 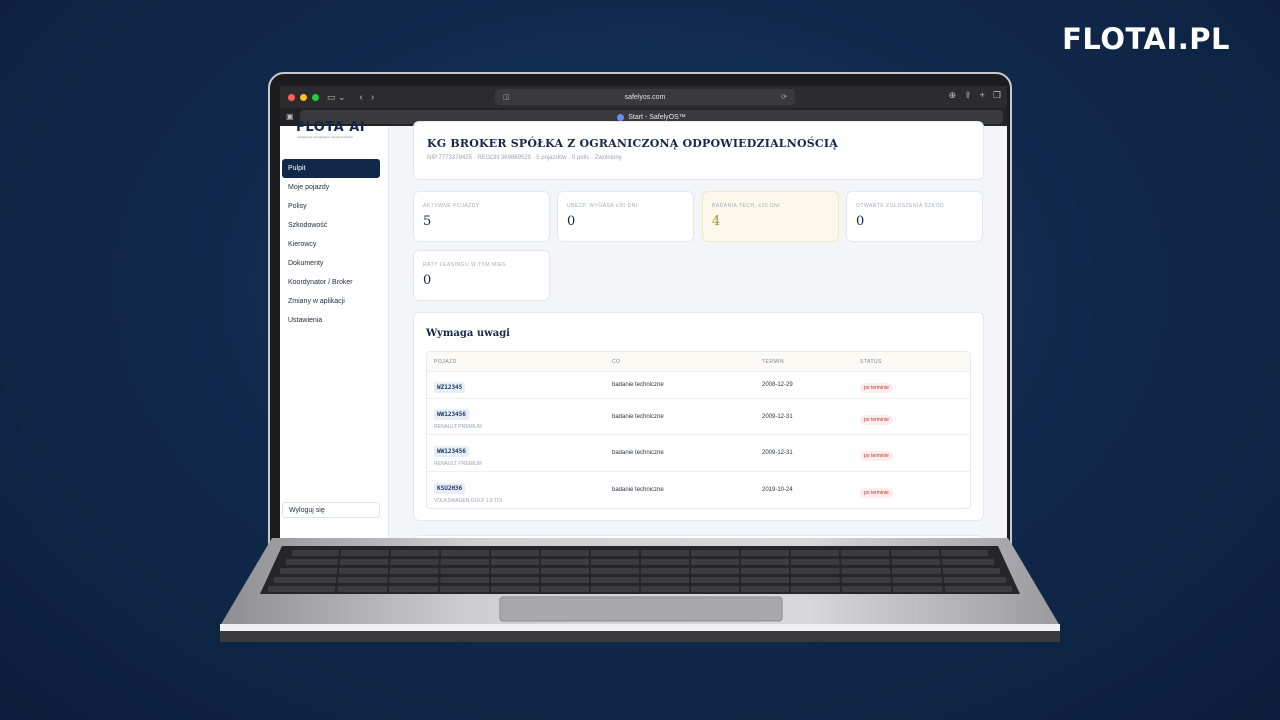 What do you see at coordinates (773, 361) in the screenshot?
I see `column-header-due: TERMIN` at bounding box center [773, 361].